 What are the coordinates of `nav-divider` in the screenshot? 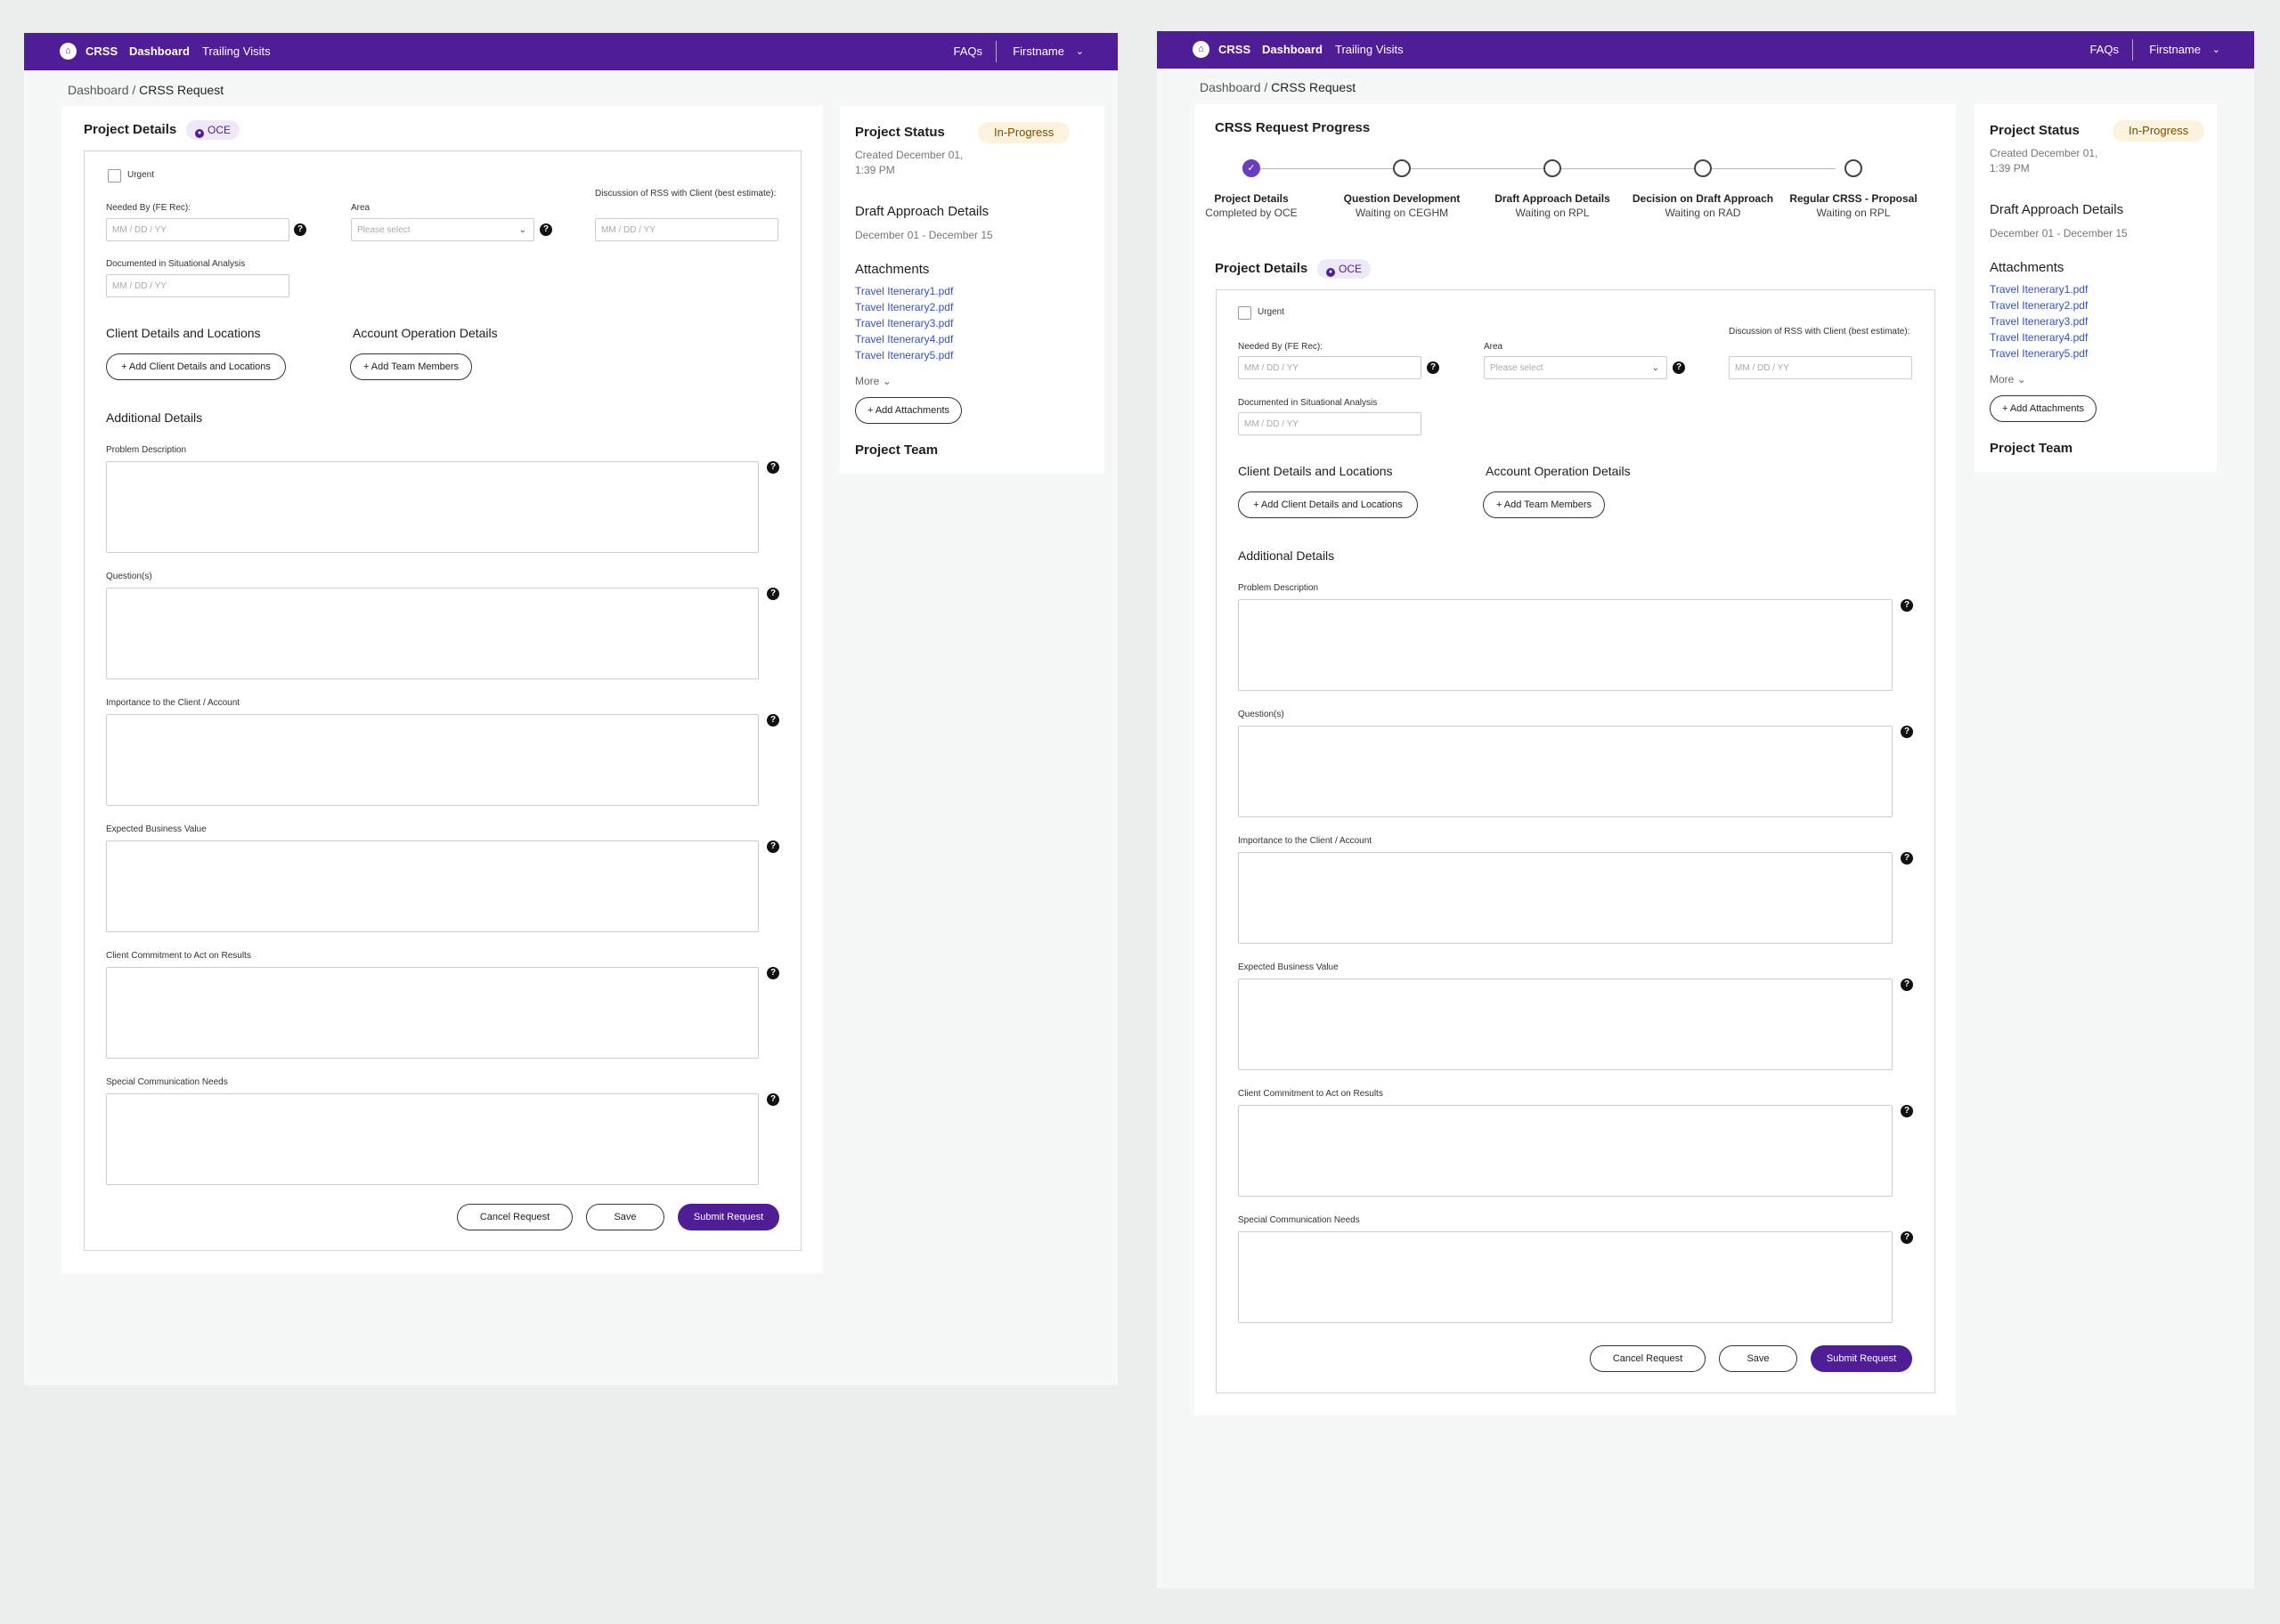 It's located at (996, 51).